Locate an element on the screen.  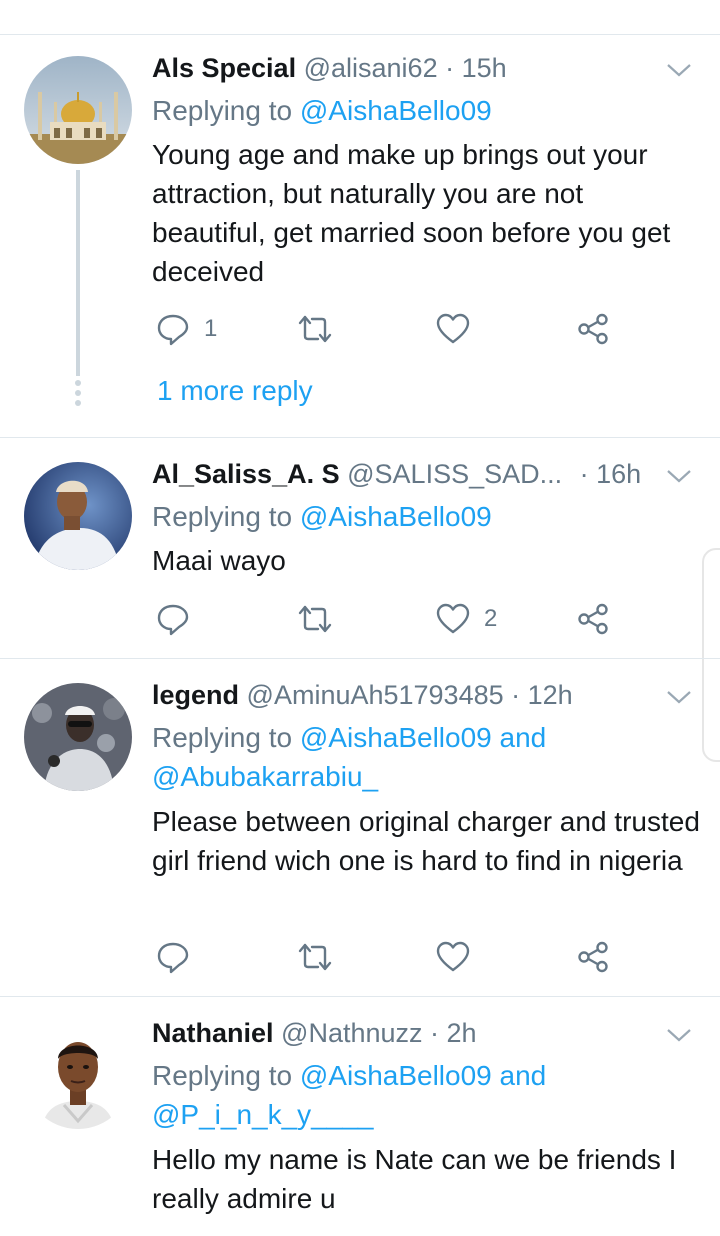
tweet-header: legend @AminuAh51793485 · 12h is located at coordinates (436, 695).